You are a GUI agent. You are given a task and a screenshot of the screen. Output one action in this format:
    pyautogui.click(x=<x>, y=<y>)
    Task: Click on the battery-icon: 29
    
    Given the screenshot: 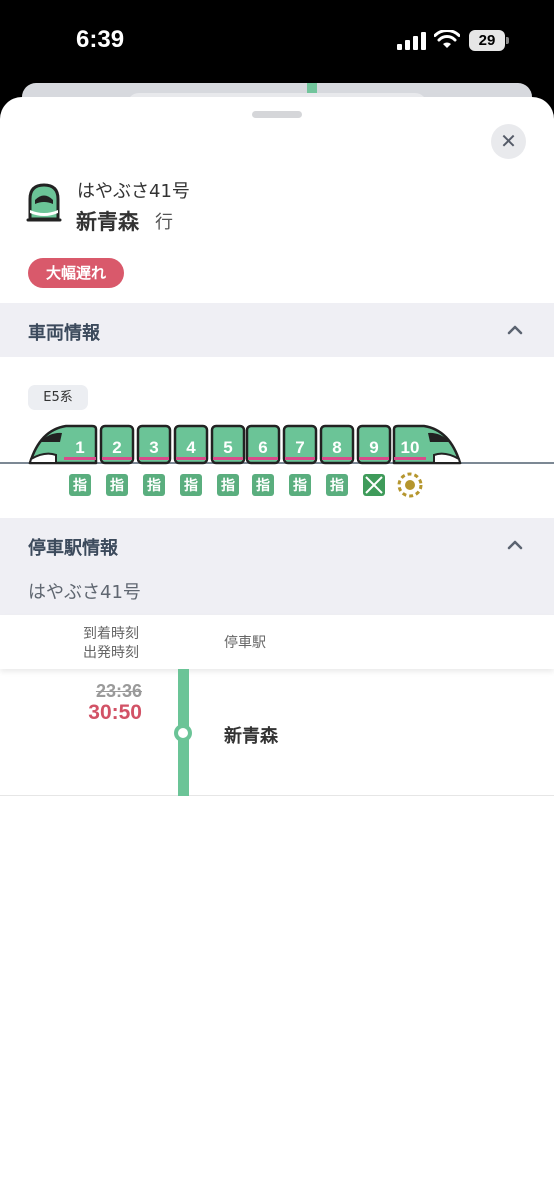 What is the action you would take?
    pyautogui.click(x=489, y=40)
    